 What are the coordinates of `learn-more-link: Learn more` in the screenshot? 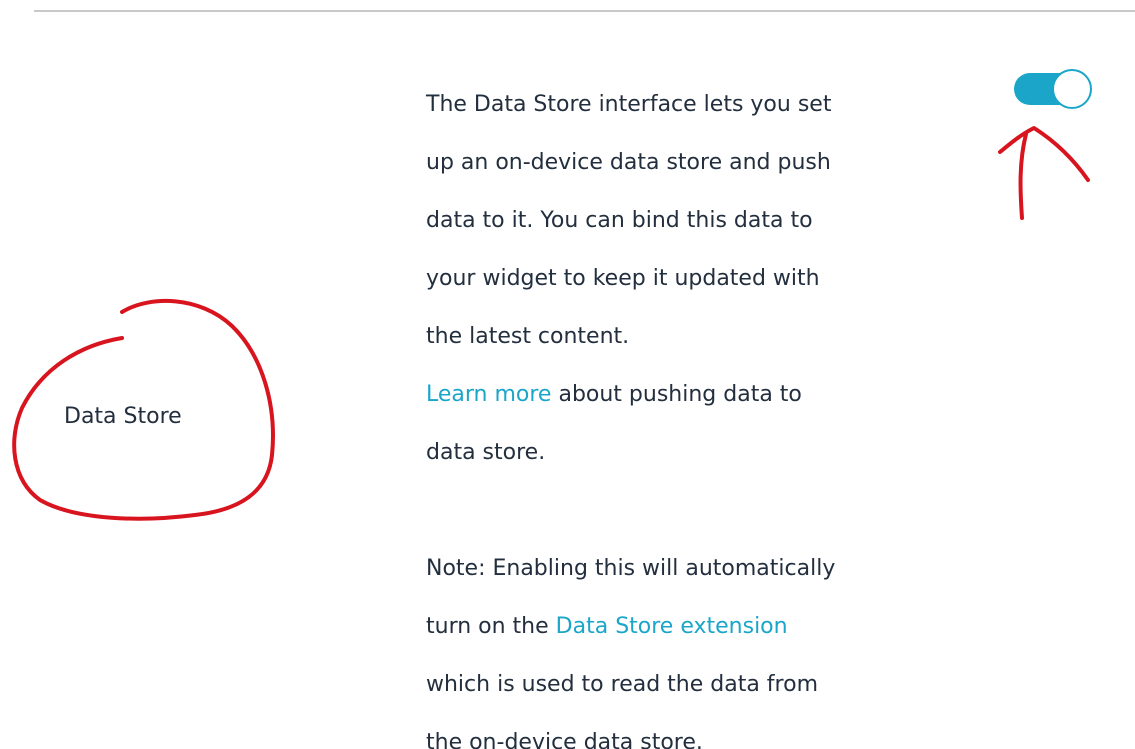 It's located at (488, 394).